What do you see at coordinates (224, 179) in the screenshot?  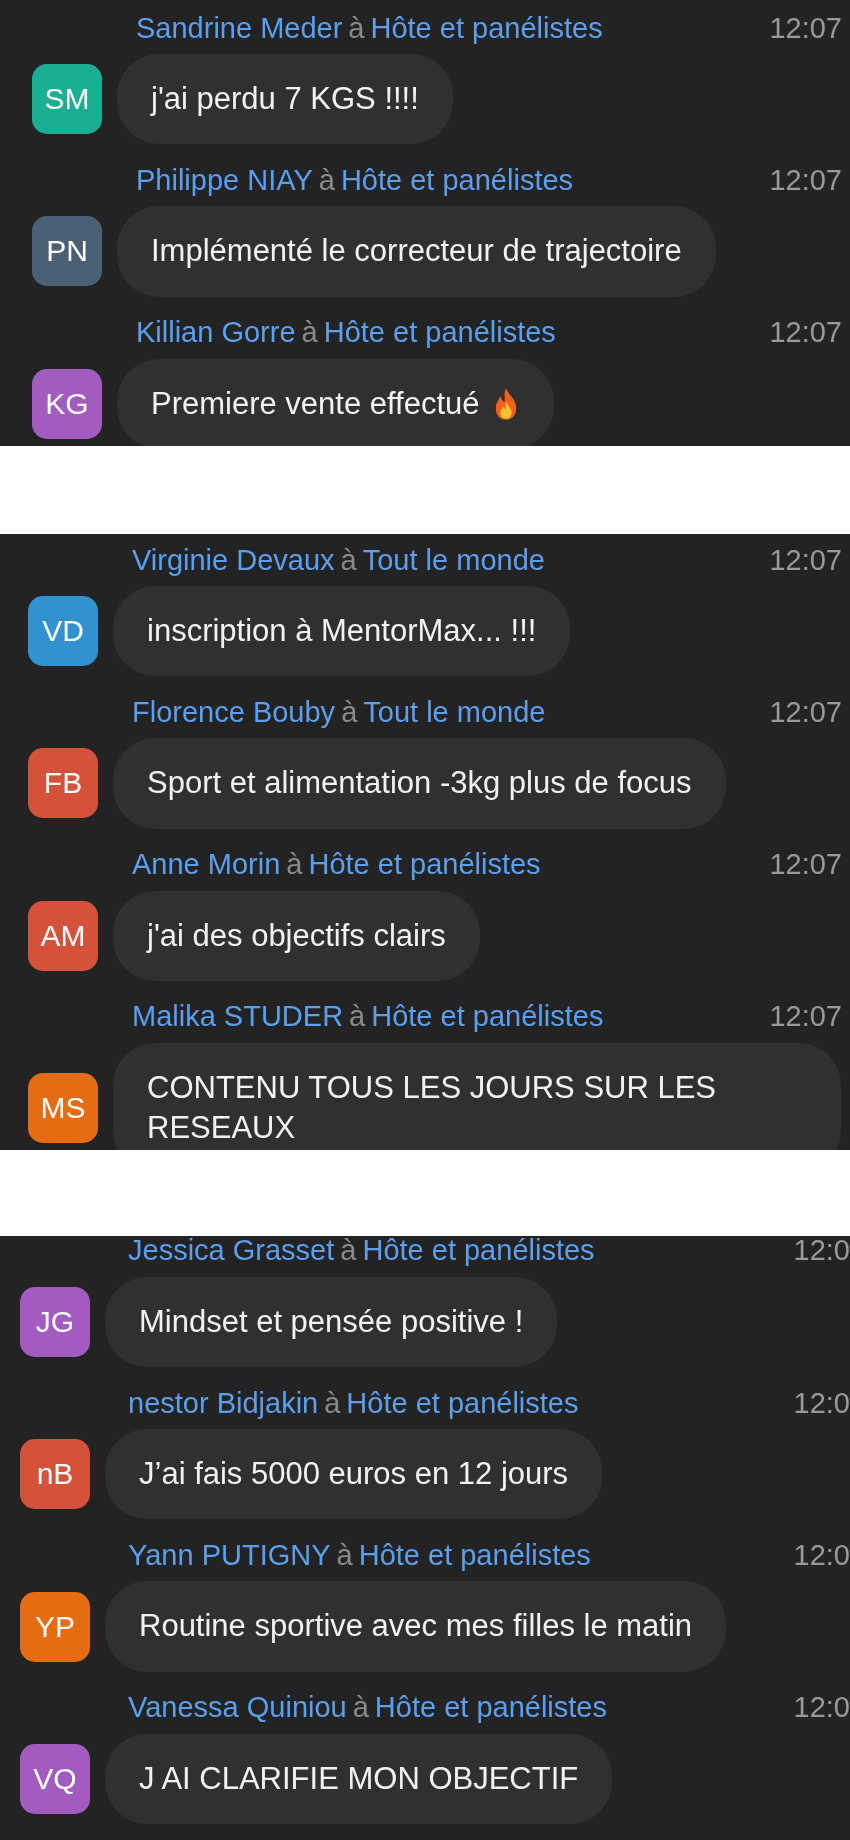 I see `sender-name: Philippe NIAY` at bounding box center [224, 179].